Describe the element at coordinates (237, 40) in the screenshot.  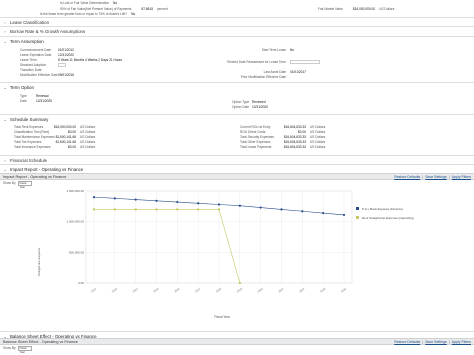
I see `section-term-assumption: ⌄ Term Assumption` at that location.